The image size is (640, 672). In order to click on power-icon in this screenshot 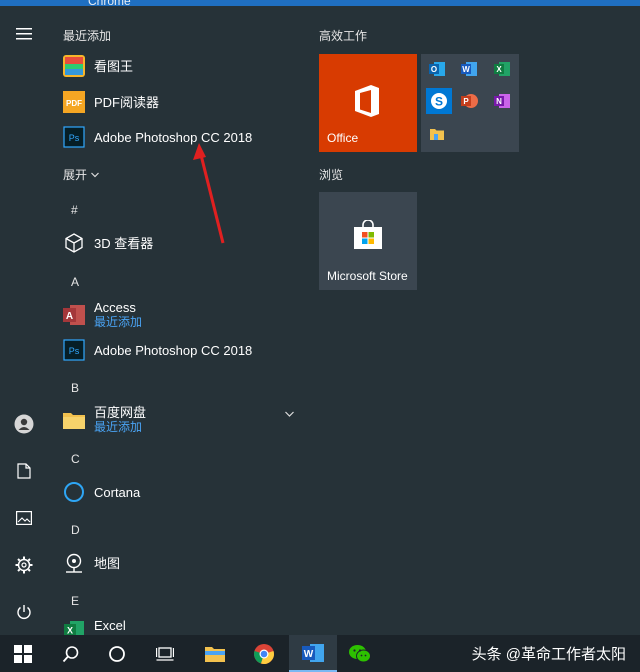, I will do `click(24, 612)`.